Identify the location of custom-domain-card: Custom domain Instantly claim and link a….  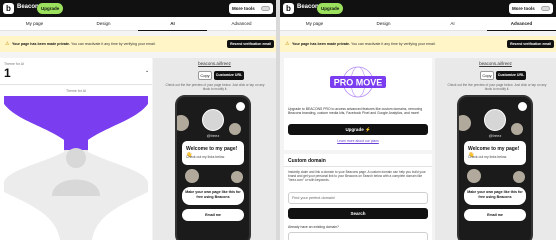
(358, 197).